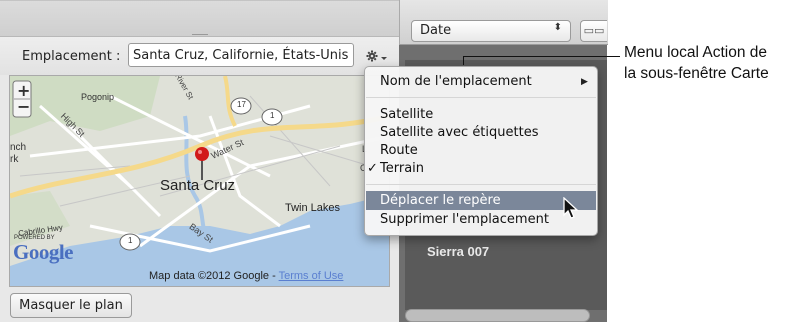  What do you see at coordinates (43, 252) in the screenshot?
I see `google-logo: Google` at bounding box center [43, 252].